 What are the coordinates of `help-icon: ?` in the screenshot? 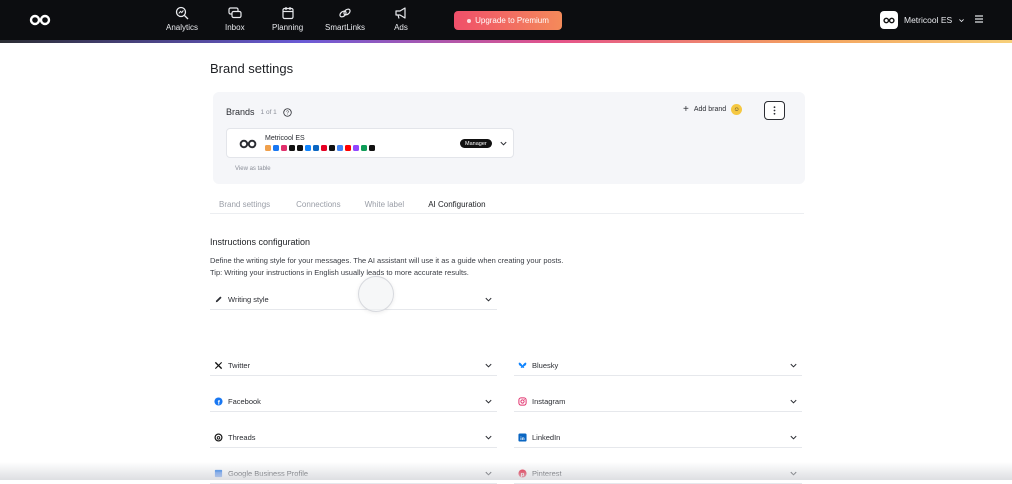 It's located at (287, 112).